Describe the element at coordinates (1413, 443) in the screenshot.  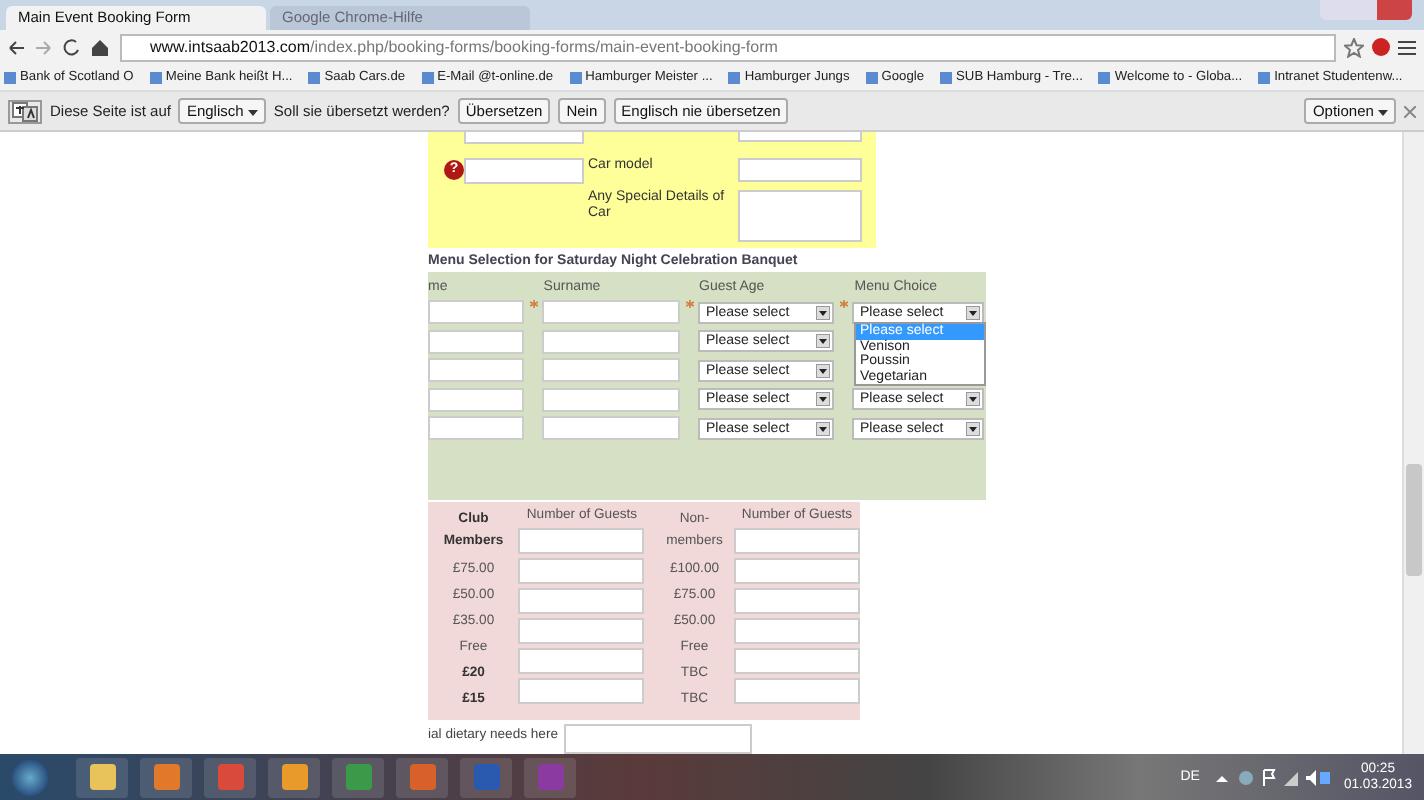
I see `scrollbar` at that location.